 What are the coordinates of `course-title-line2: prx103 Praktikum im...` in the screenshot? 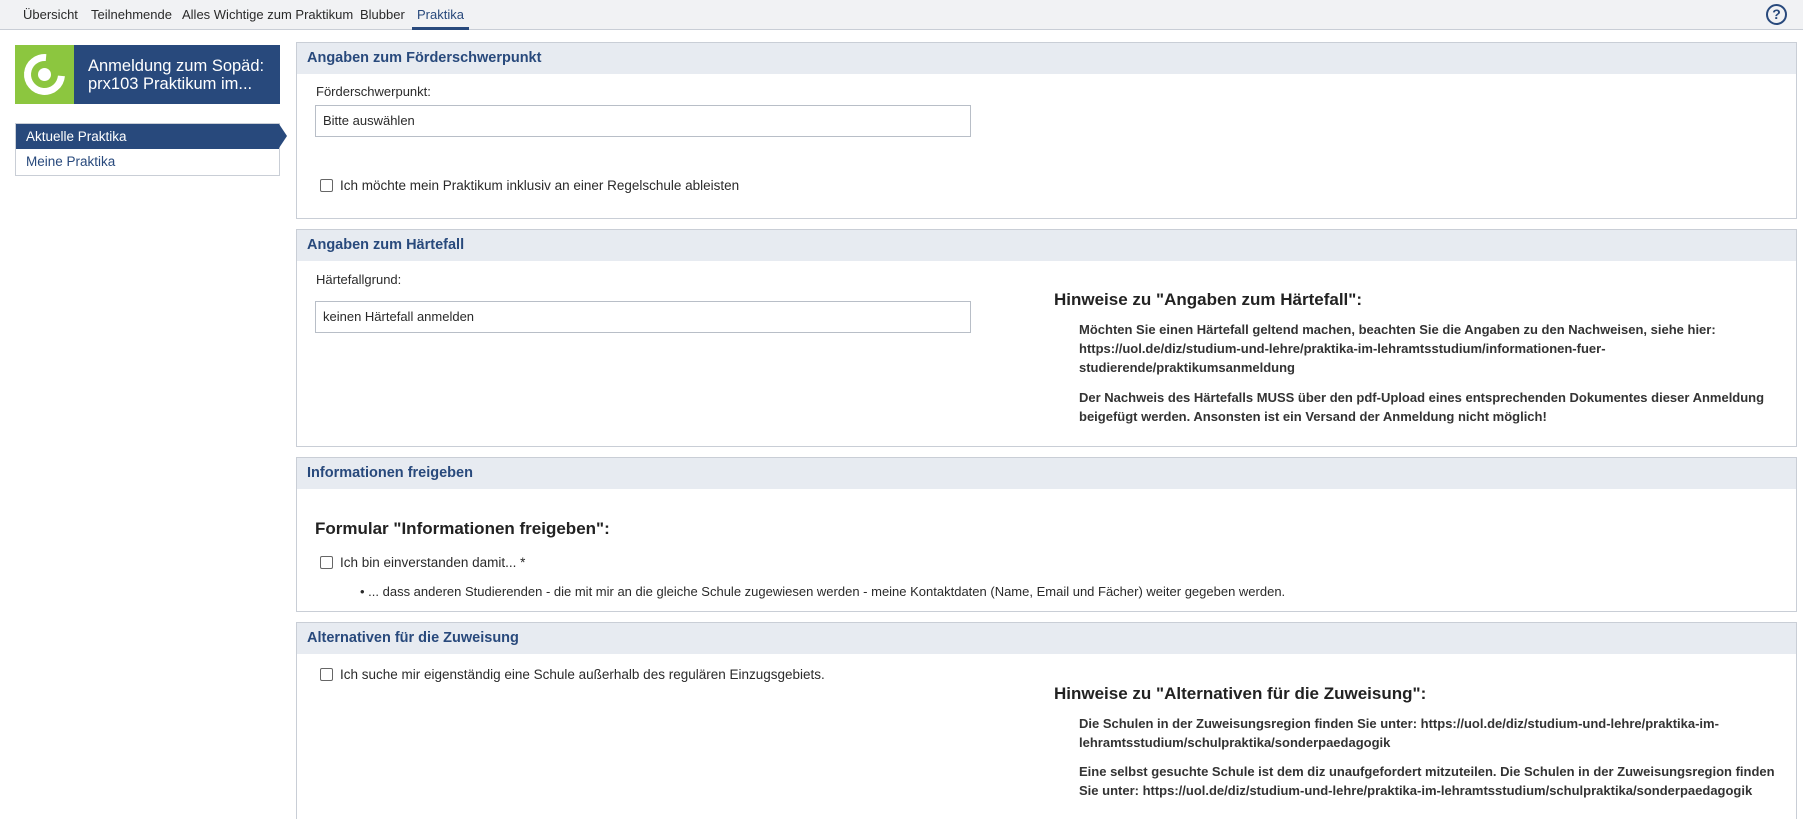 It's located at (170, 83).